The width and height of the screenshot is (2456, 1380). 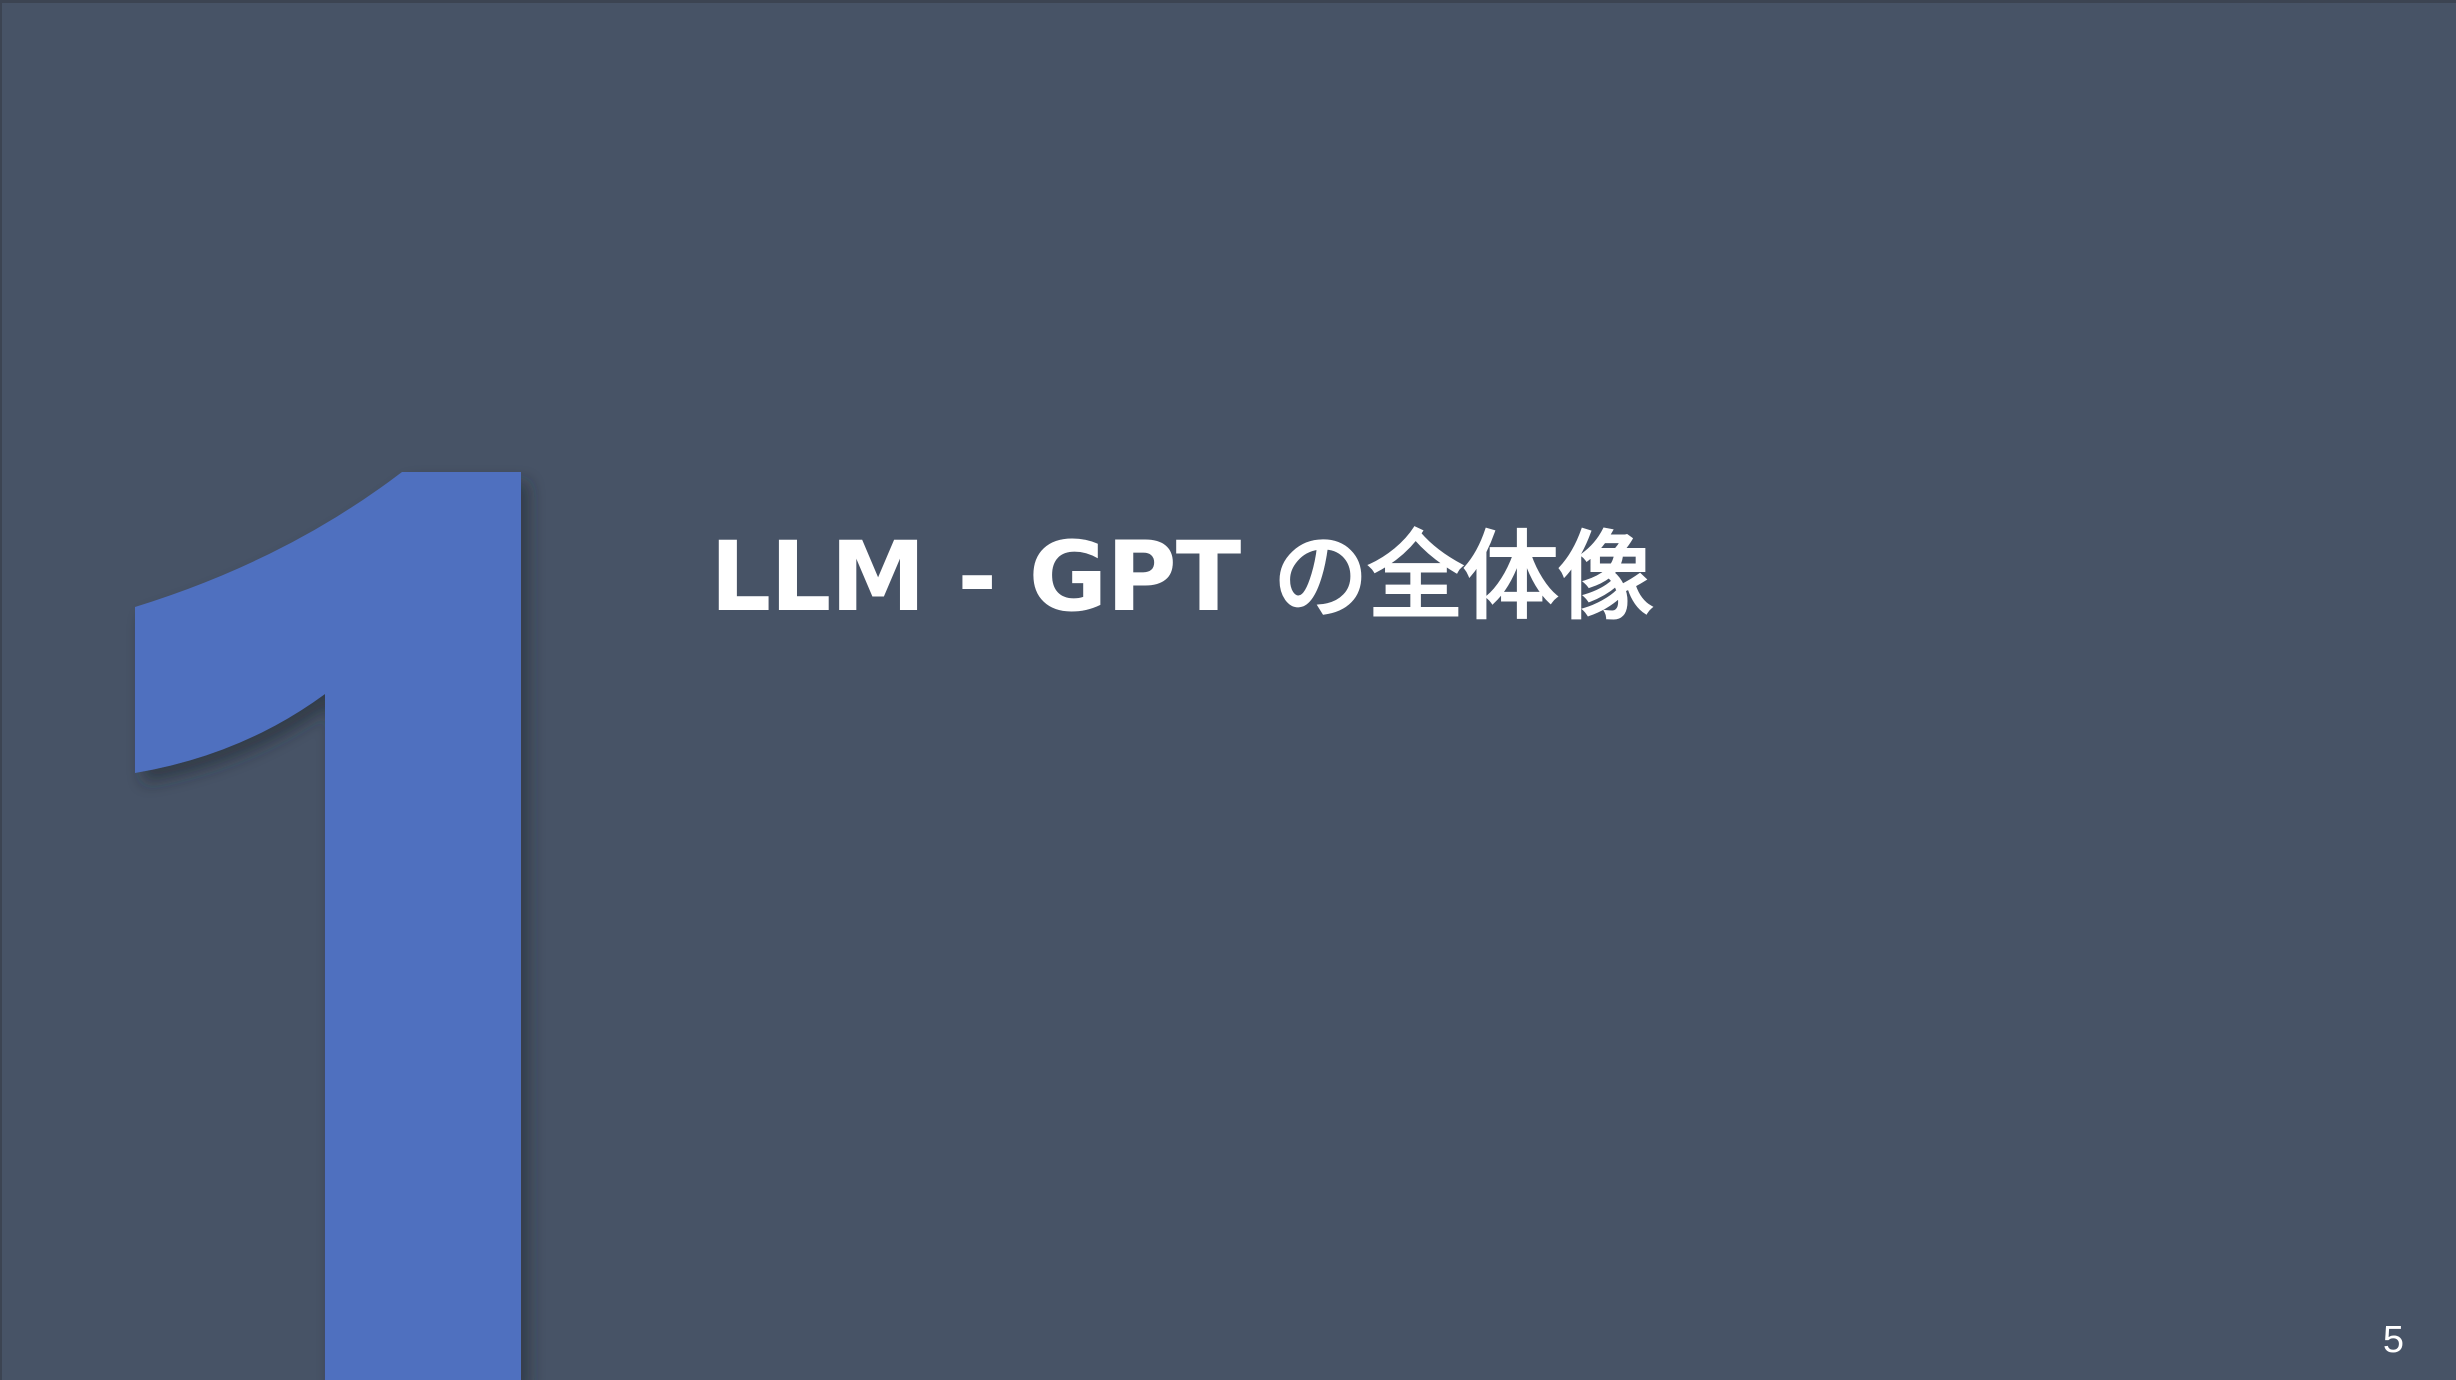 I want to click on numeral-shape, so click(x=328, y=926).